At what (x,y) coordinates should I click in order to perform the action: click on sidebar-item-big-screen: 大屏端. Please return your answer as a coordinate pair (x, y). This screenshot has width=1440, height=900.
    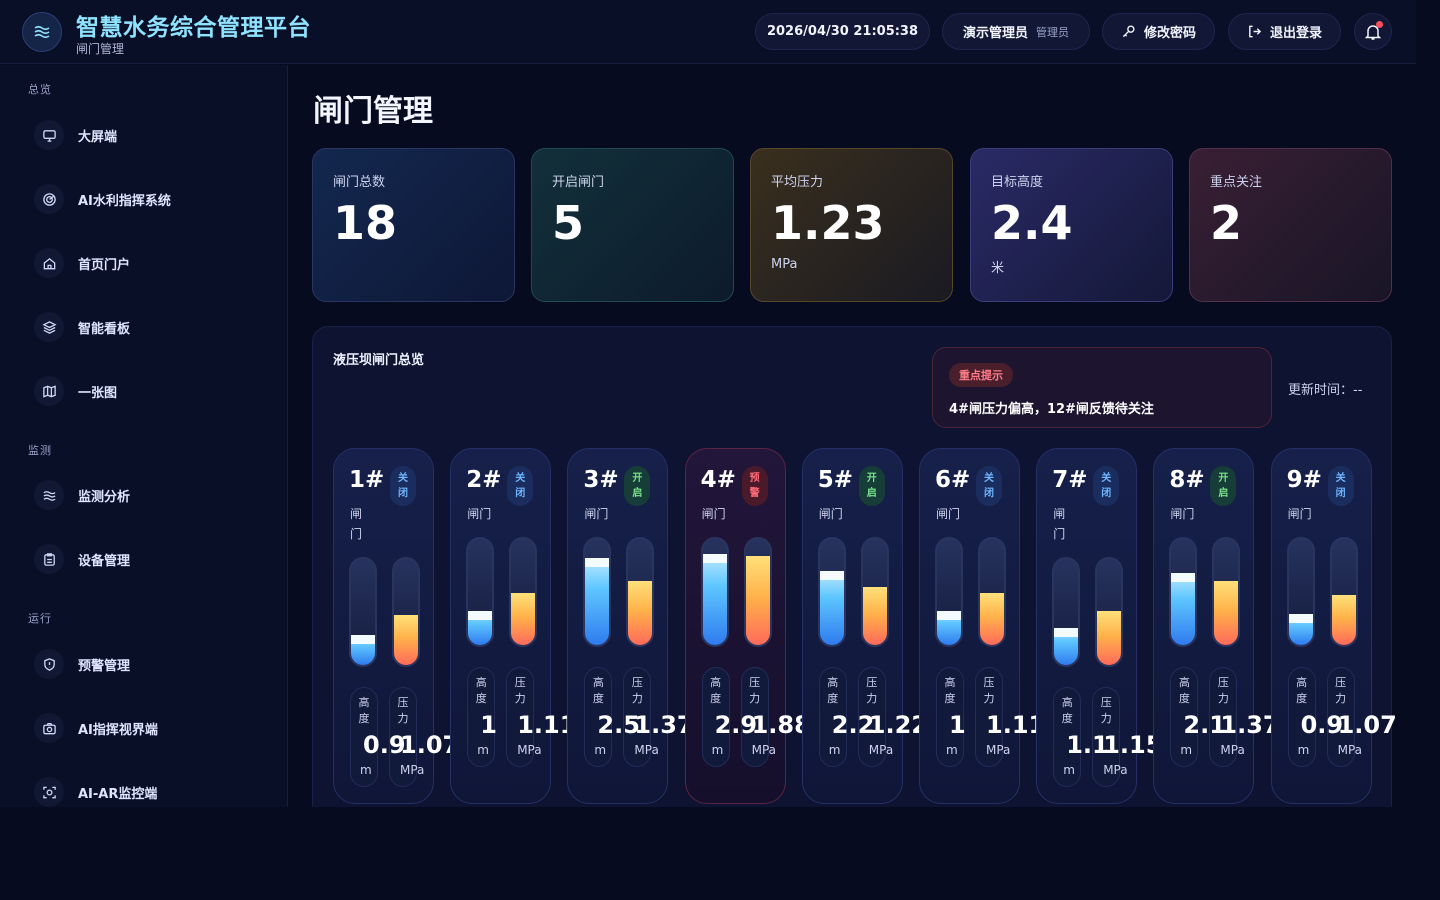
    Looking at the image, I should click on (154, 135).